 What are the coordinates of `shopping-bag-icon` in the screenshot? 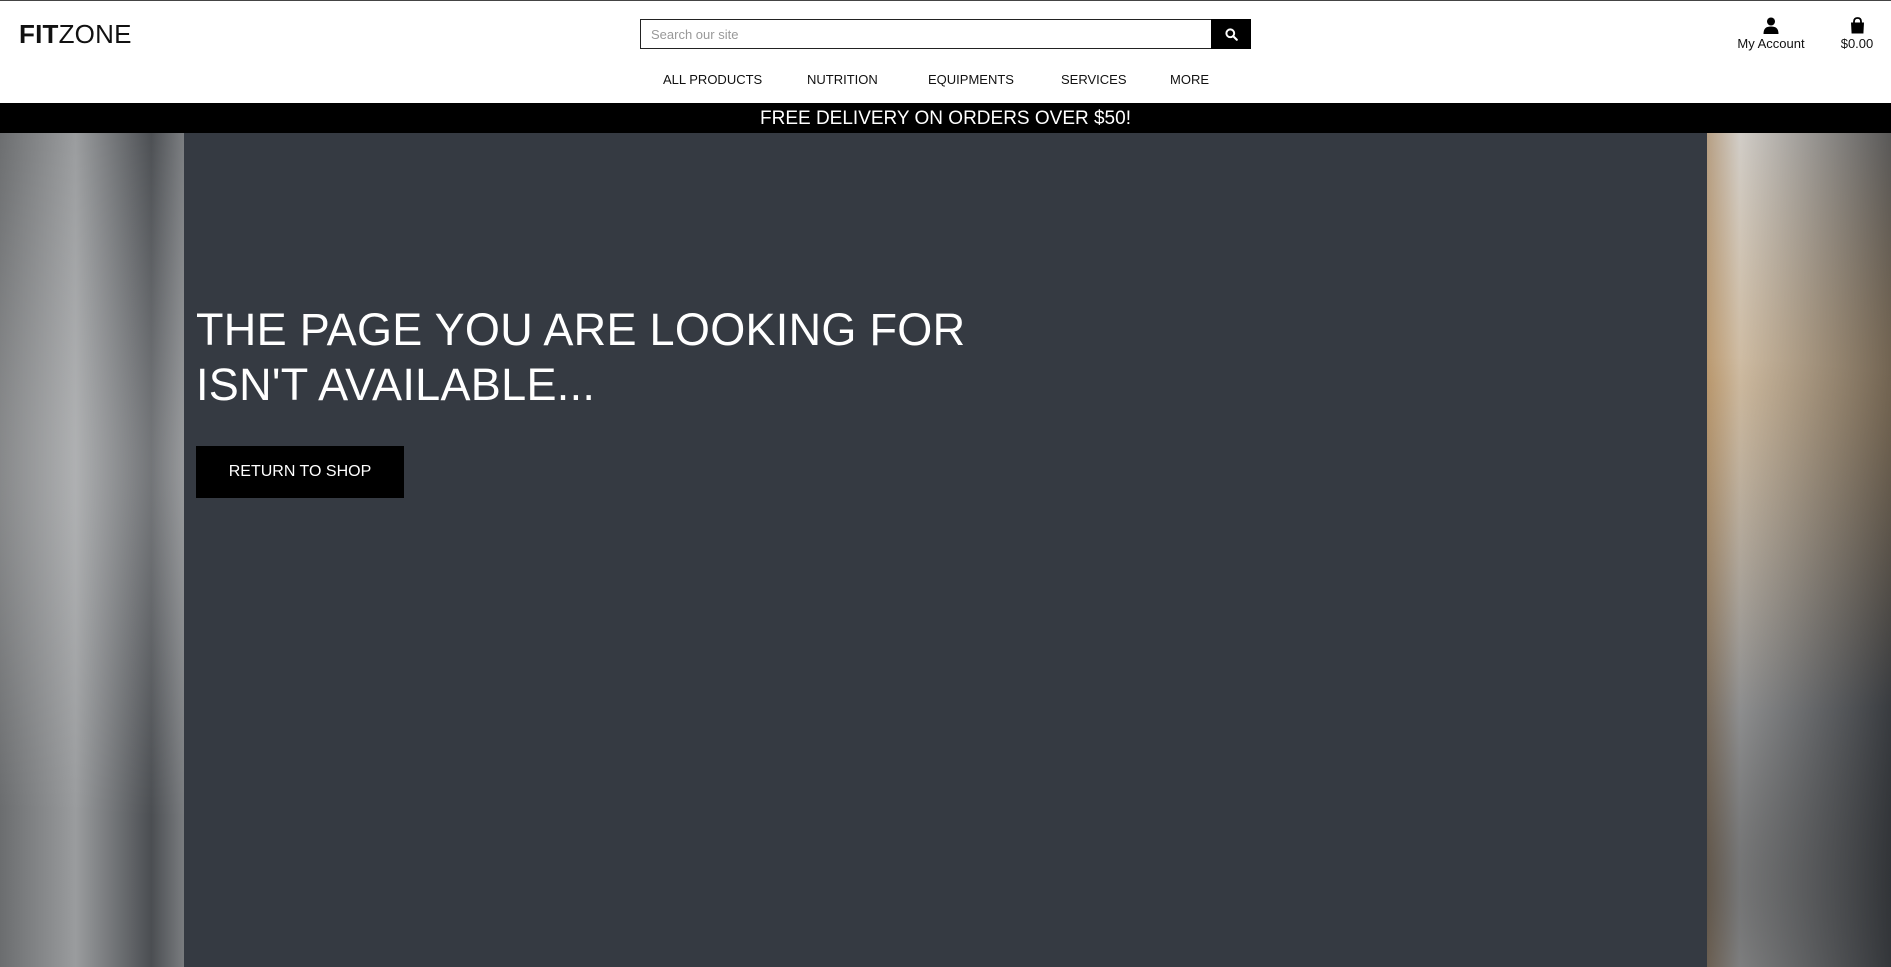 It's located at (1857, 25).